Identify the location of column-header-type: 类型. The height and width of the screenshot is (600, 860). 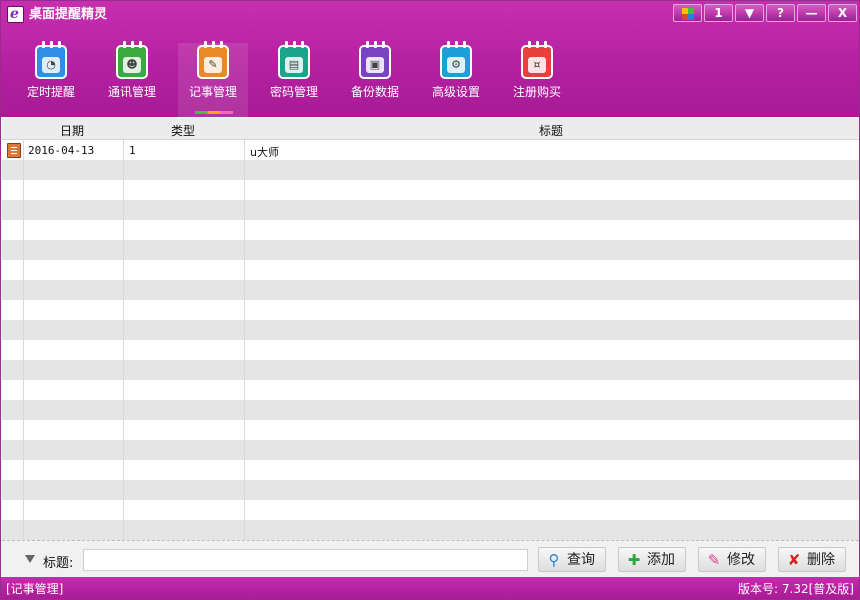
(183, 130).